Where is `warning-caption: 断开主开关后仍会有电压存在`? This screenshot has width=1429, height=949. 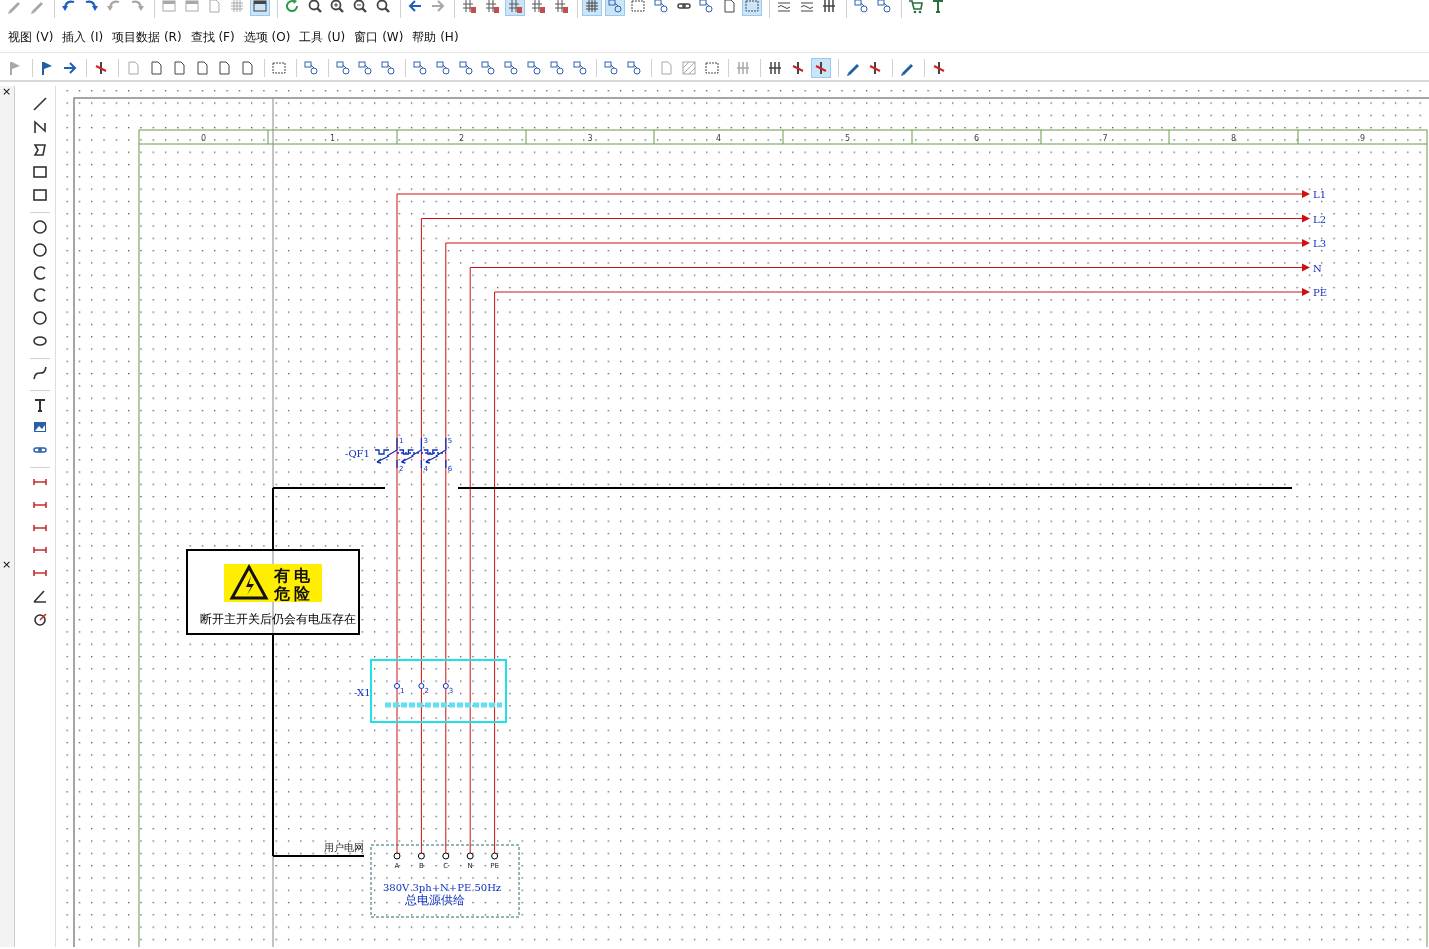
warning-caption: 断开主开关后仍会有电压存在 is located at coordinates (278, 619).